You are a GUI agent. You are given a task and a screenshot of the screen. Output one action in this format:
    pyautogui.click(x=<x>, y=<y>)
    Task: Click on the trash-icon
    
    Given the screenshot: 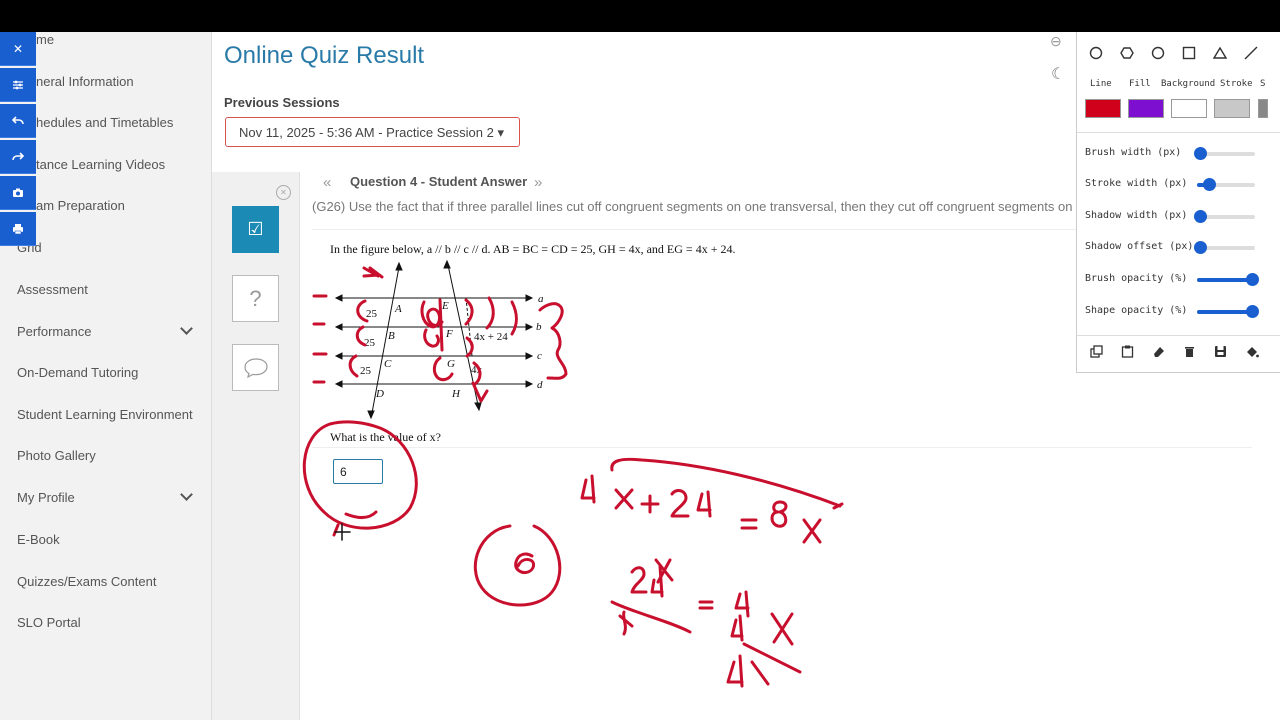 What is the action you would take?
    pyautogui.click(x=1189, y=353)
    